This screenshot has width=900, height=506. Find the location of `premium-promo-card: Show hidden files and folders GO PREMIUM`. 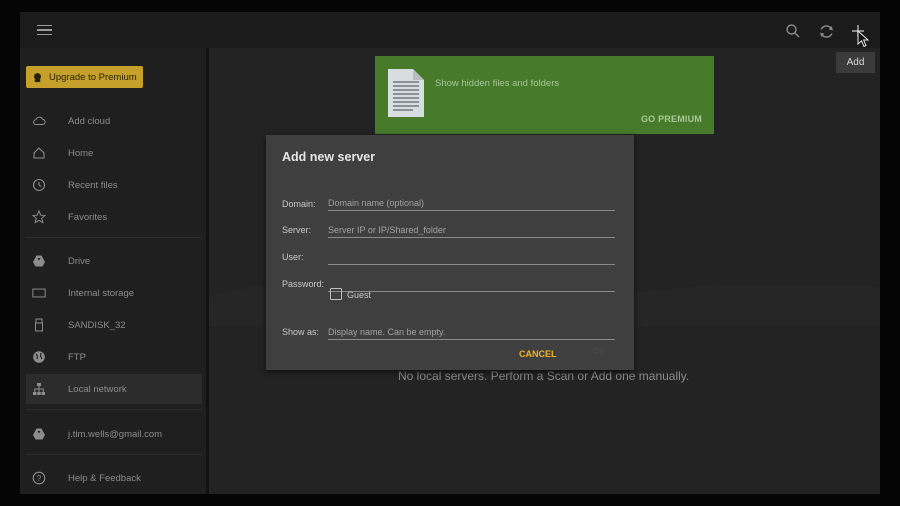

premium-promo-card: Show hidden files and folders GO PREMIUM is located at coordinates (544, 95).